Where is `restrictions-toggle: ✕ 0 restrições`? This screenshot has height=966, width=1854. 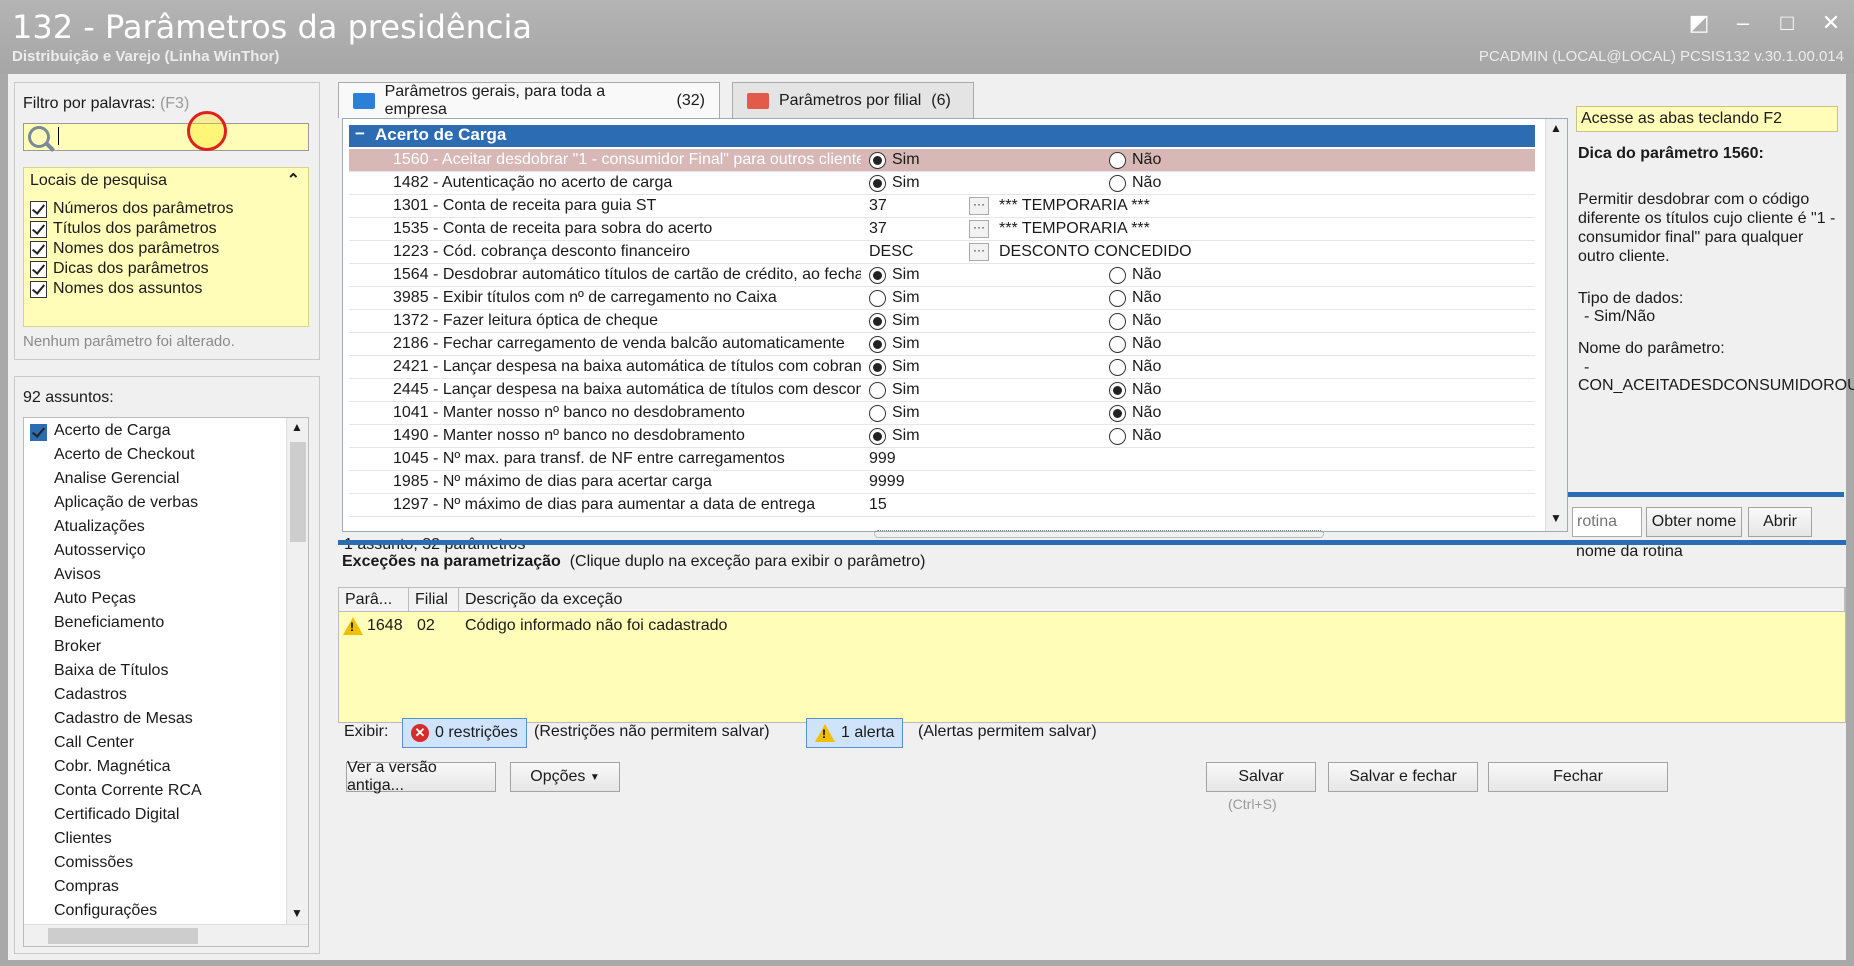
restrictions-toggle: ✕ 0 restrições is located at coordinates (464, 733).